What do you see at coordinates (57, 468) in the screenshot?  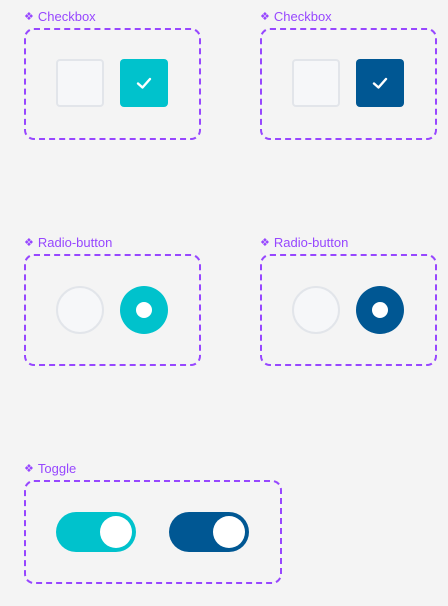 I see `toggle-label-text: Toggle` at bounding box center [57, 468].